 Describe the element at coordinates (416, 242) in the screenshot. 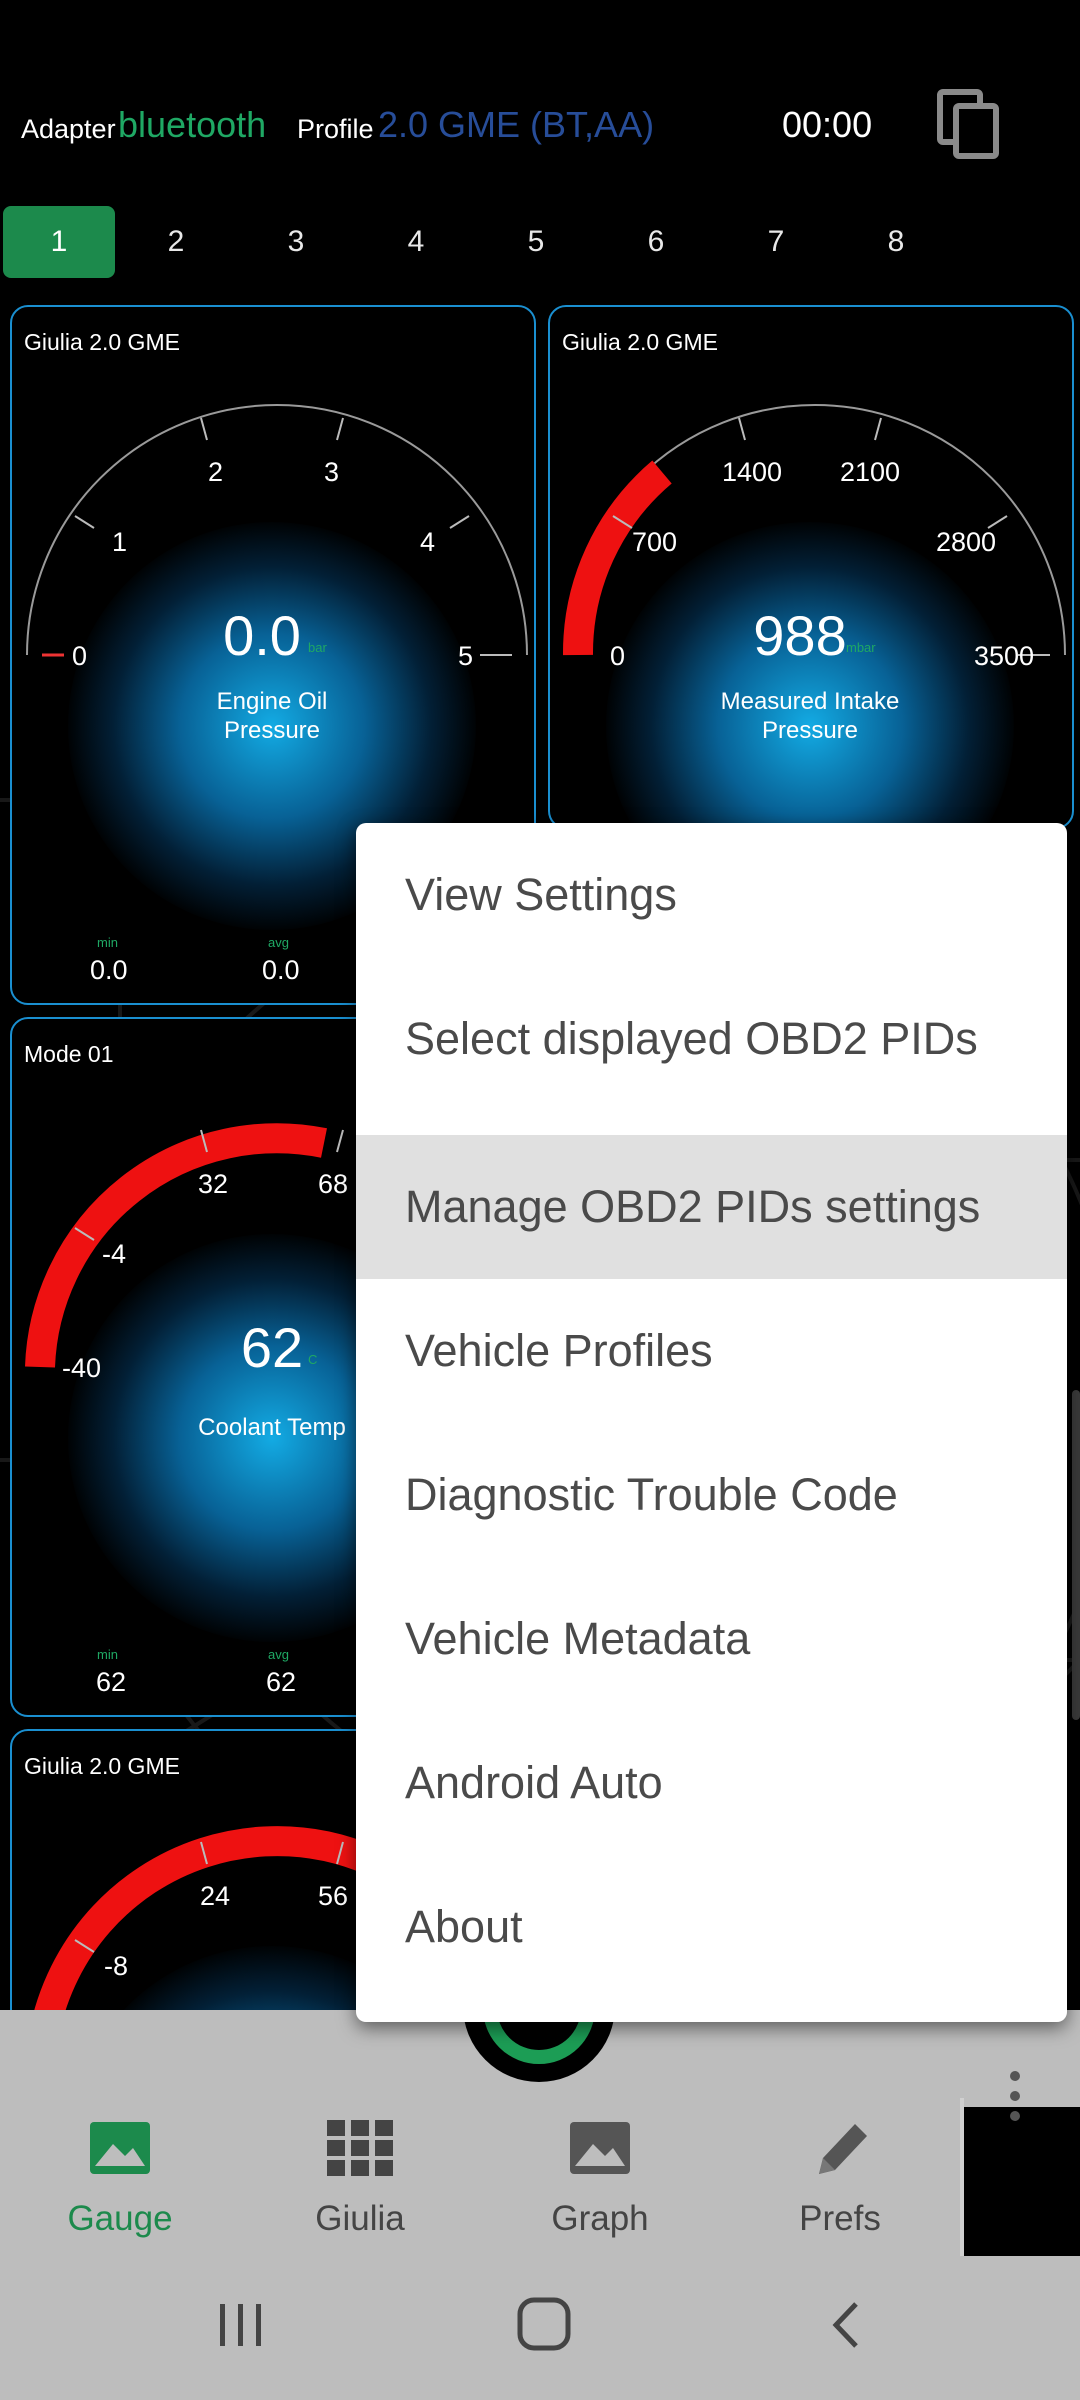

I see `tab-4: 4` at that location.